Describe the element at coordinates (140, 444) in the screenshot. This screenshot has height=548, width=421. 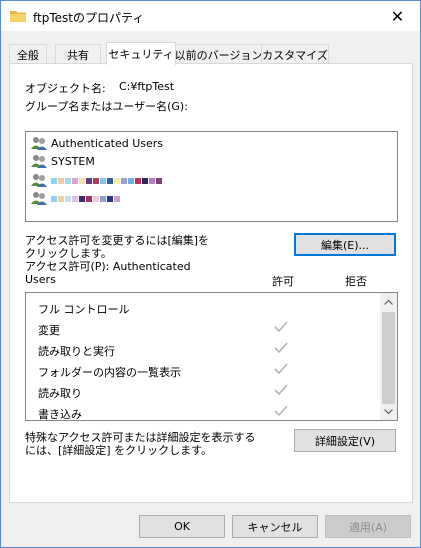
I see `advanced-hint: 特殊なアクセス許可または詳細設定を表示するには、[詳細設定] をクリックします。` at that location.